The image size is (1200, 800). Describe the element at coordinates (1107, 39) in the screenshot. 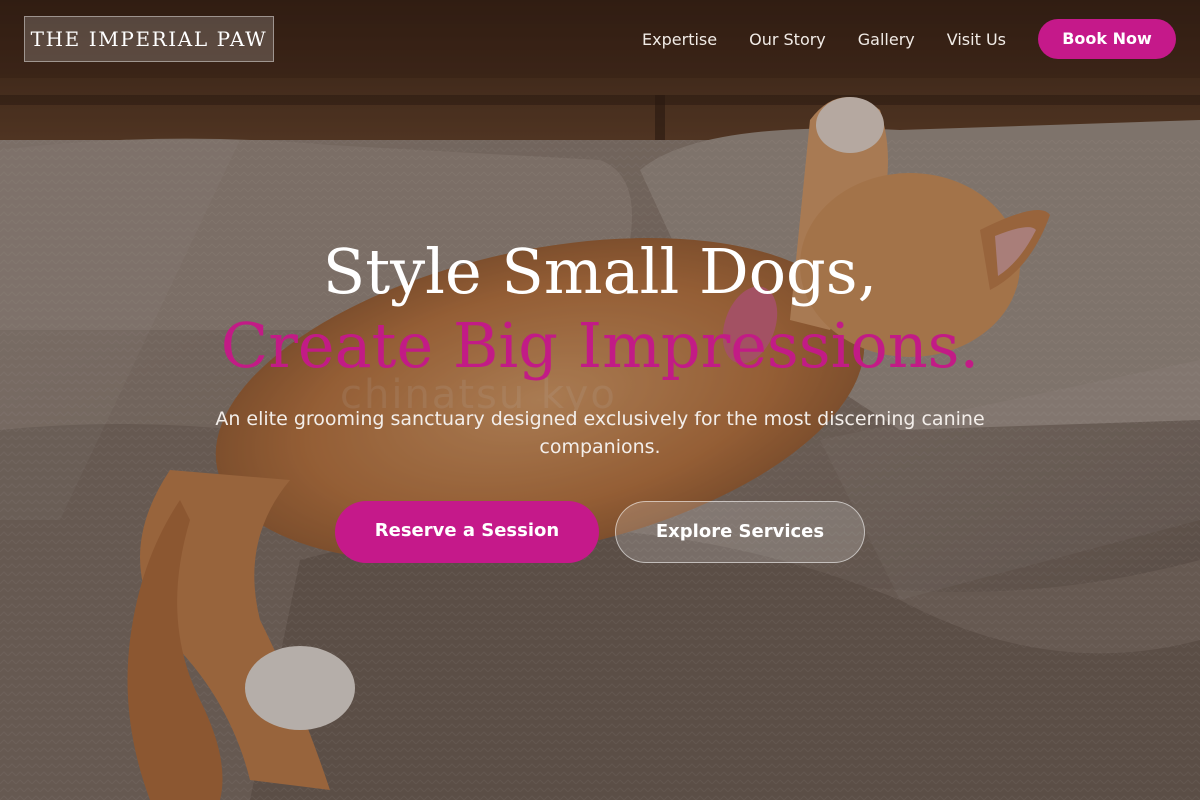

I see `book-now-button: Book Now` at that location.